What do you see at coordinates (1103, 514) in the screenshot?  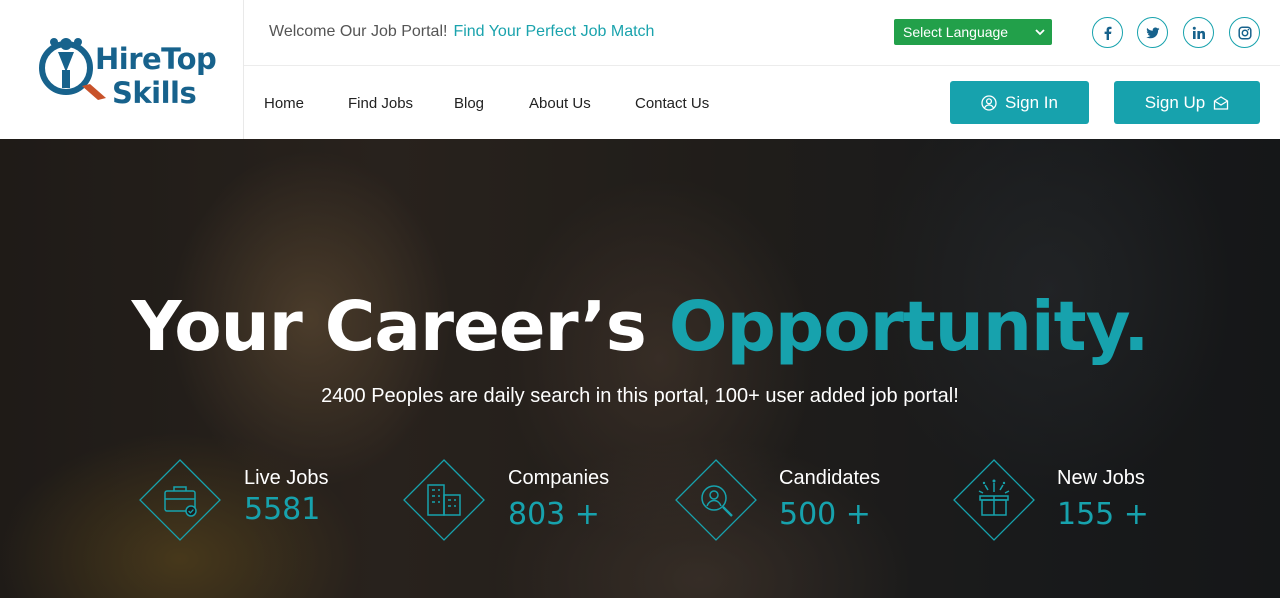 I see `stat-value: 155 +` at bounding box center [1103, 514].